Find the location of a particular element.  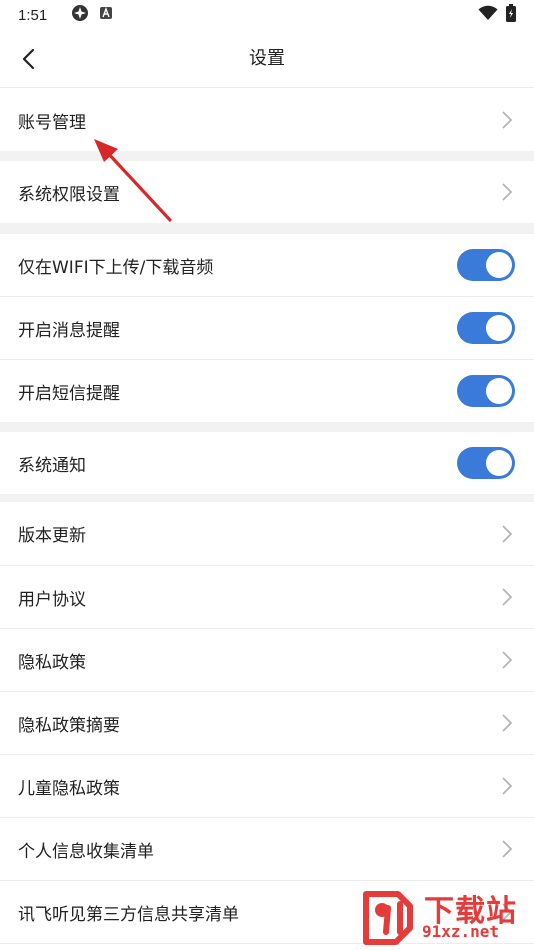

row-label: 账号管理 is located at coordinates (52, 122).